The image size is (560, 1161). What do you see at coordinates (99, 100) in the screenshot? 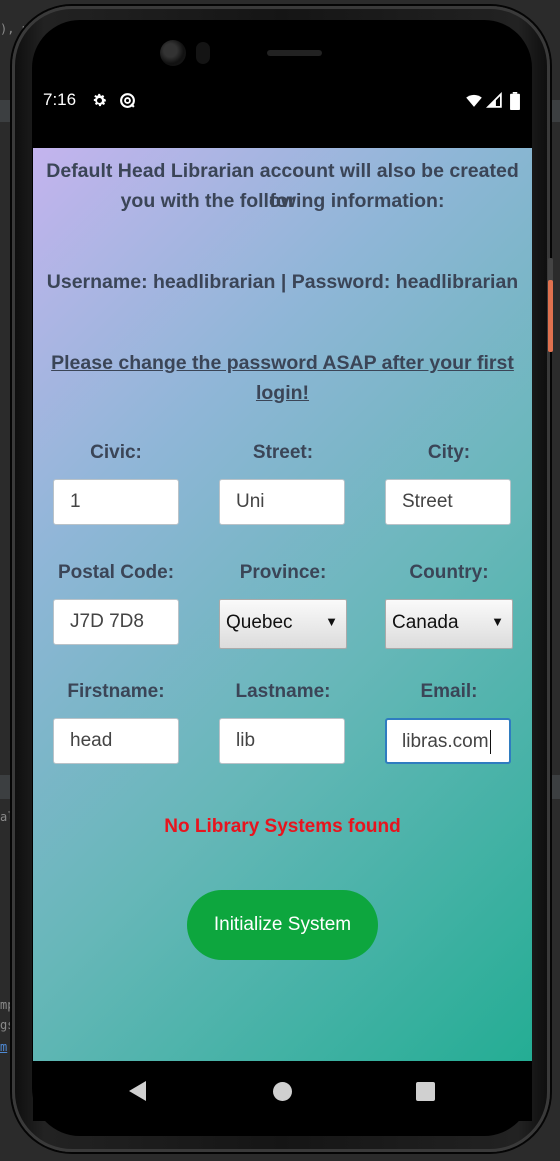
I see `gear-icon` at bounding box center [99, 100].